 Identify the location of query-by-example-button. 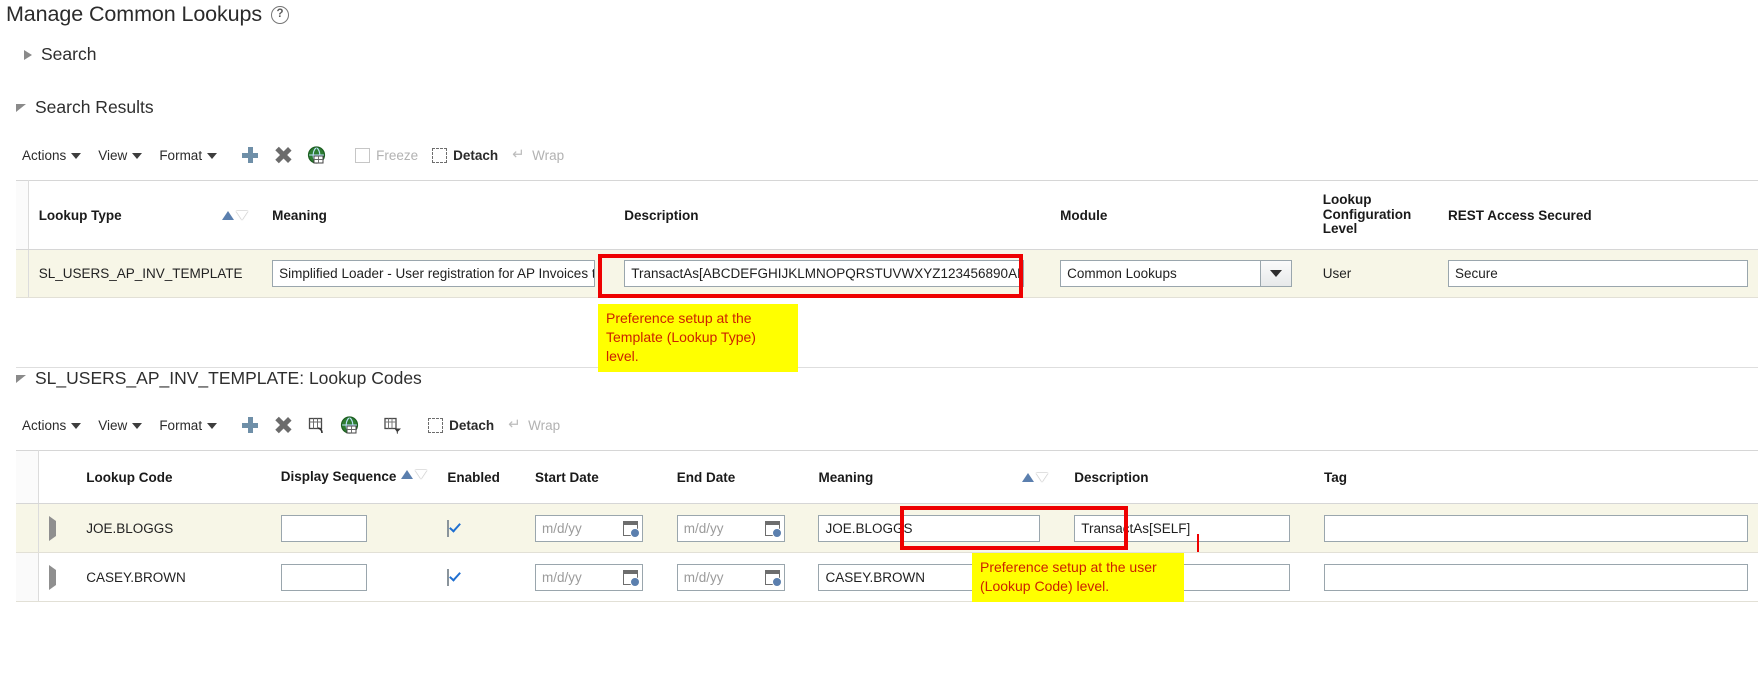
(393, 425).